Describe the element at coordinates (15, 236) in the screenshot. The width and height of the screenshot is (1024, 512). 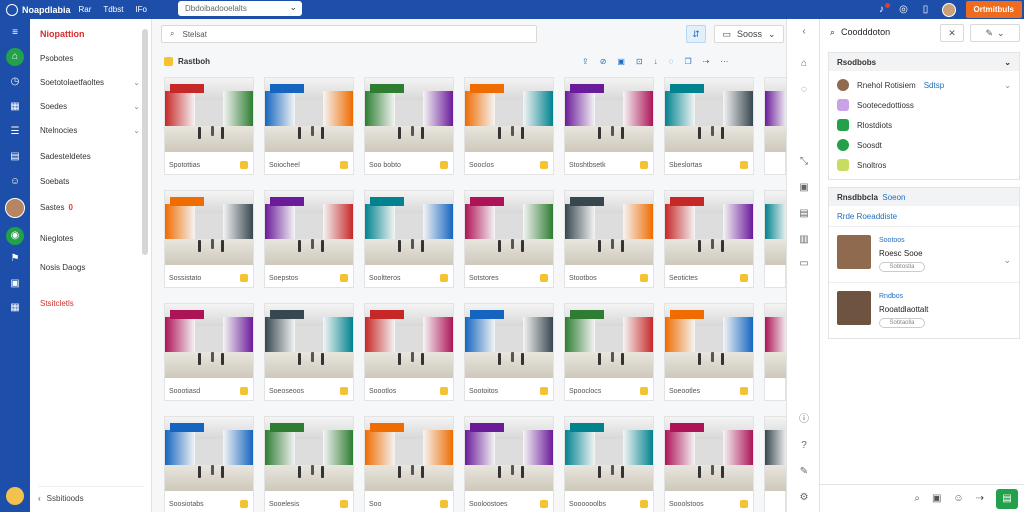
I see `chat-icon: ◉` at that location.